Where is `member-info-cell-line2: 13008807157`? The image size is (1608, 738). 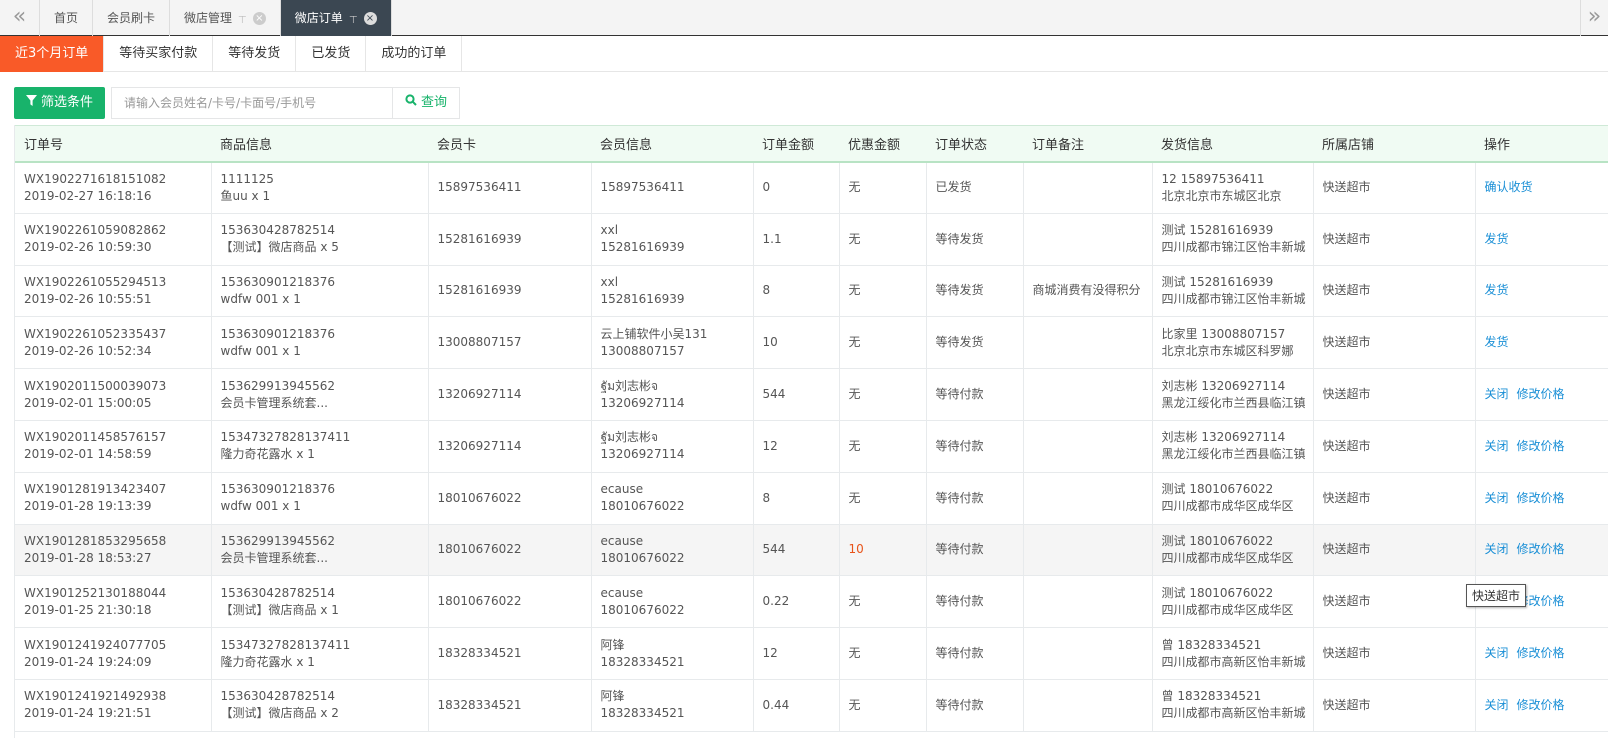 member-info-cell-line2: 13008807157 is located at coordinates (642, 350).